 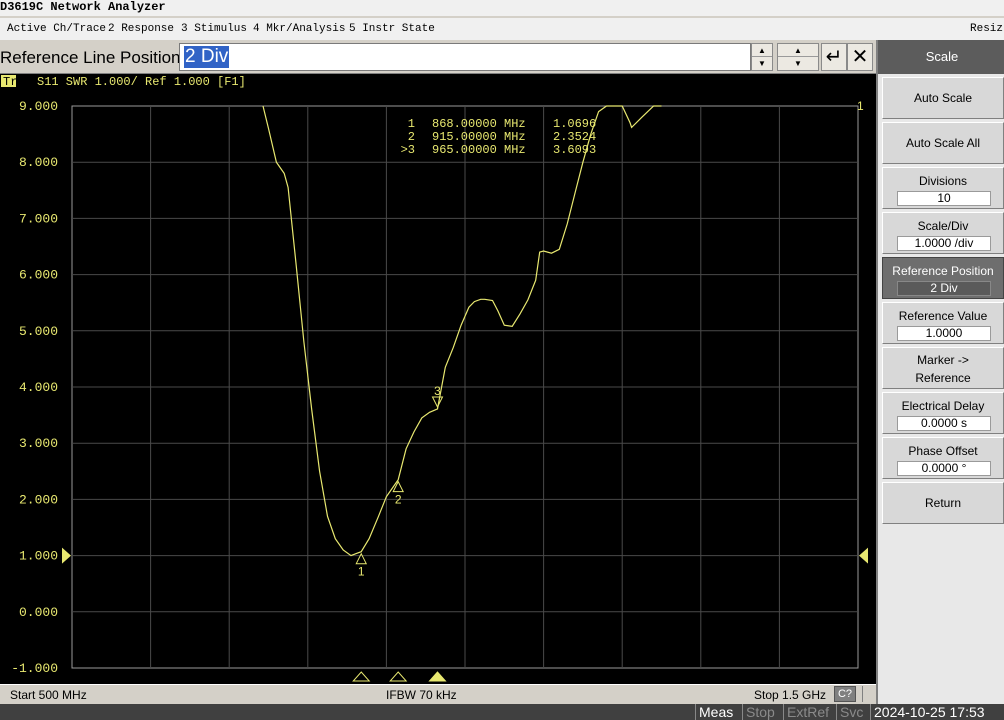 I want to click on y-tick-label: 0.000, so click(x=38, y=612).